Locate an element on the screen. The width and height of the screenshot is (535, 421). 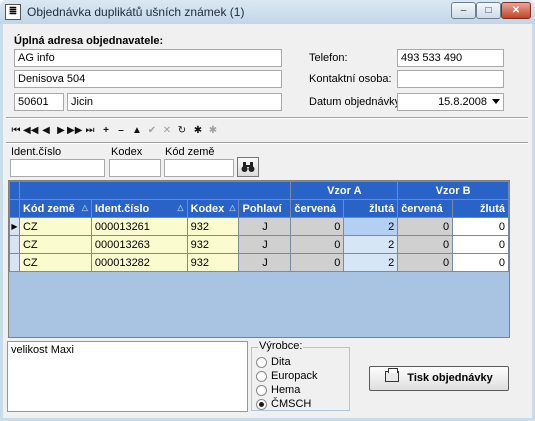
col-header-pohlavi: Pohlaví is located at coordinates (265, 208).